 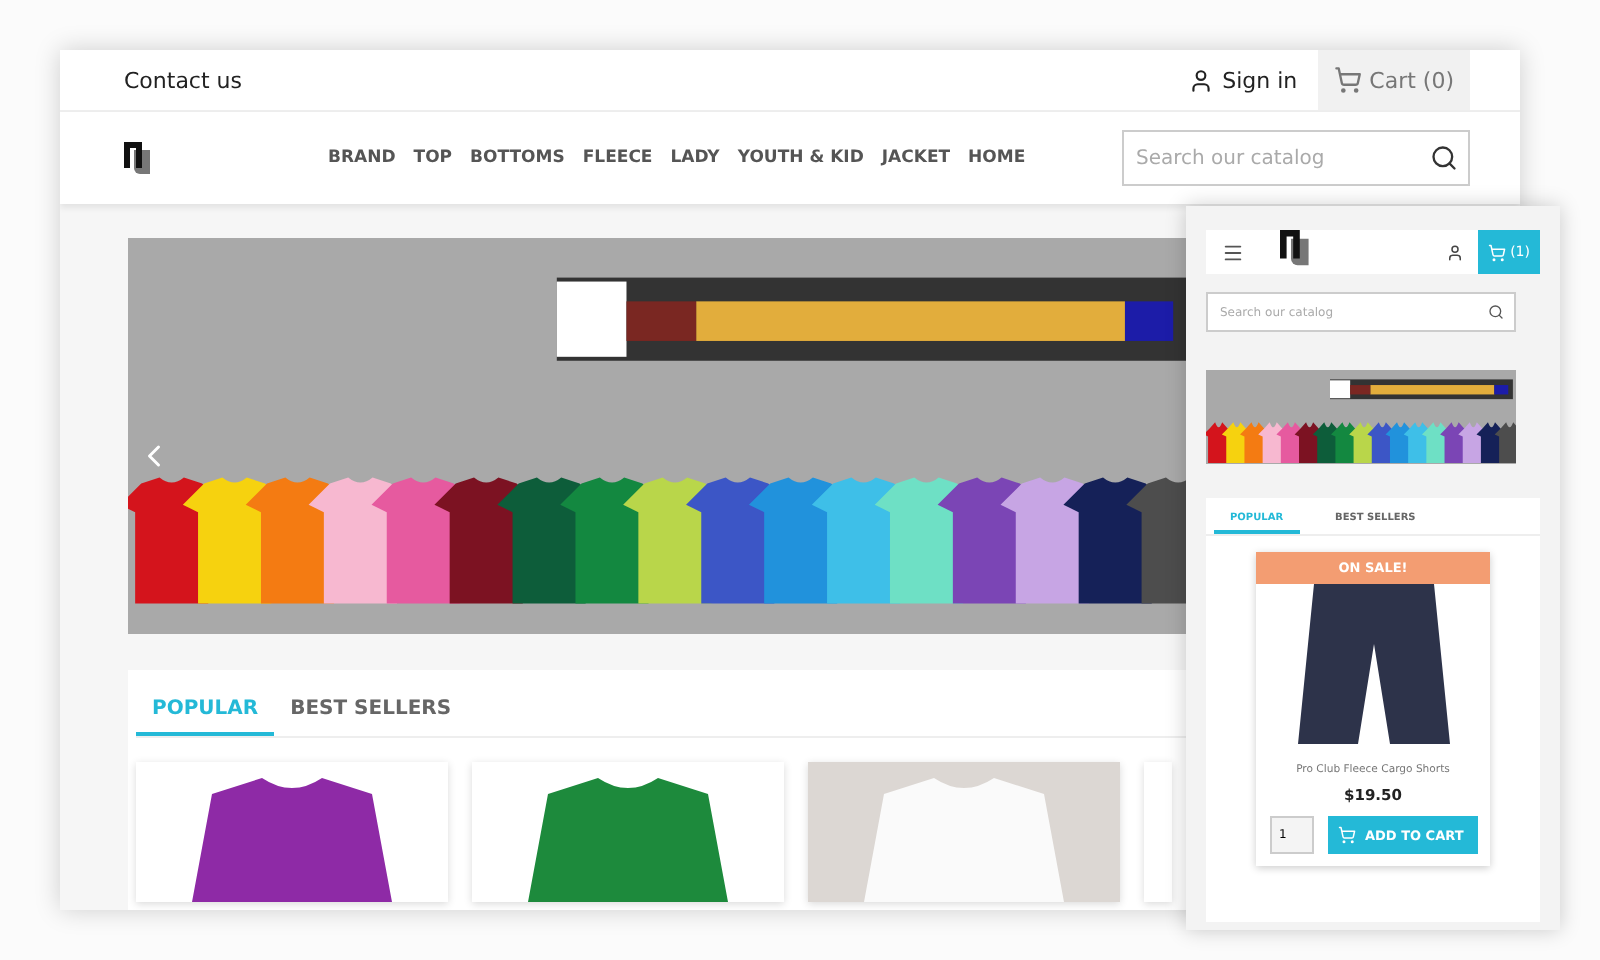 What do you see at coordinates (800, 158) in the screenshot?
I see `nav-link: YOUTH & KID` at bounding box center [800, 158].